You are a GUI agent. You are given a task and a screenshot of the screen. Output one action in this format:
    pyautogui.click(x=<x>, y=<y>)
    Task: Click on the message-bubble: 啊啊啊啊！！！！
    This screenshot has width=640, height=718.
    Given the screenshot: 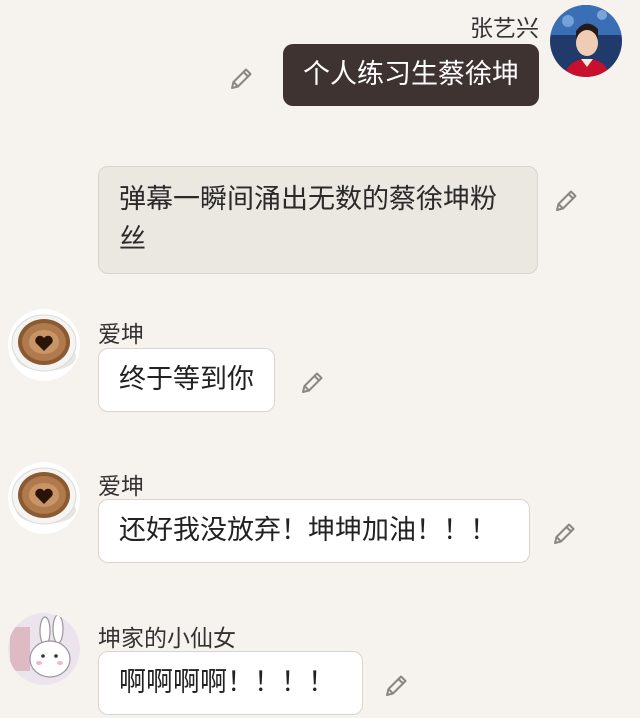 What is the action you would take?
    pyautogui.click(x=230, y=683)
    